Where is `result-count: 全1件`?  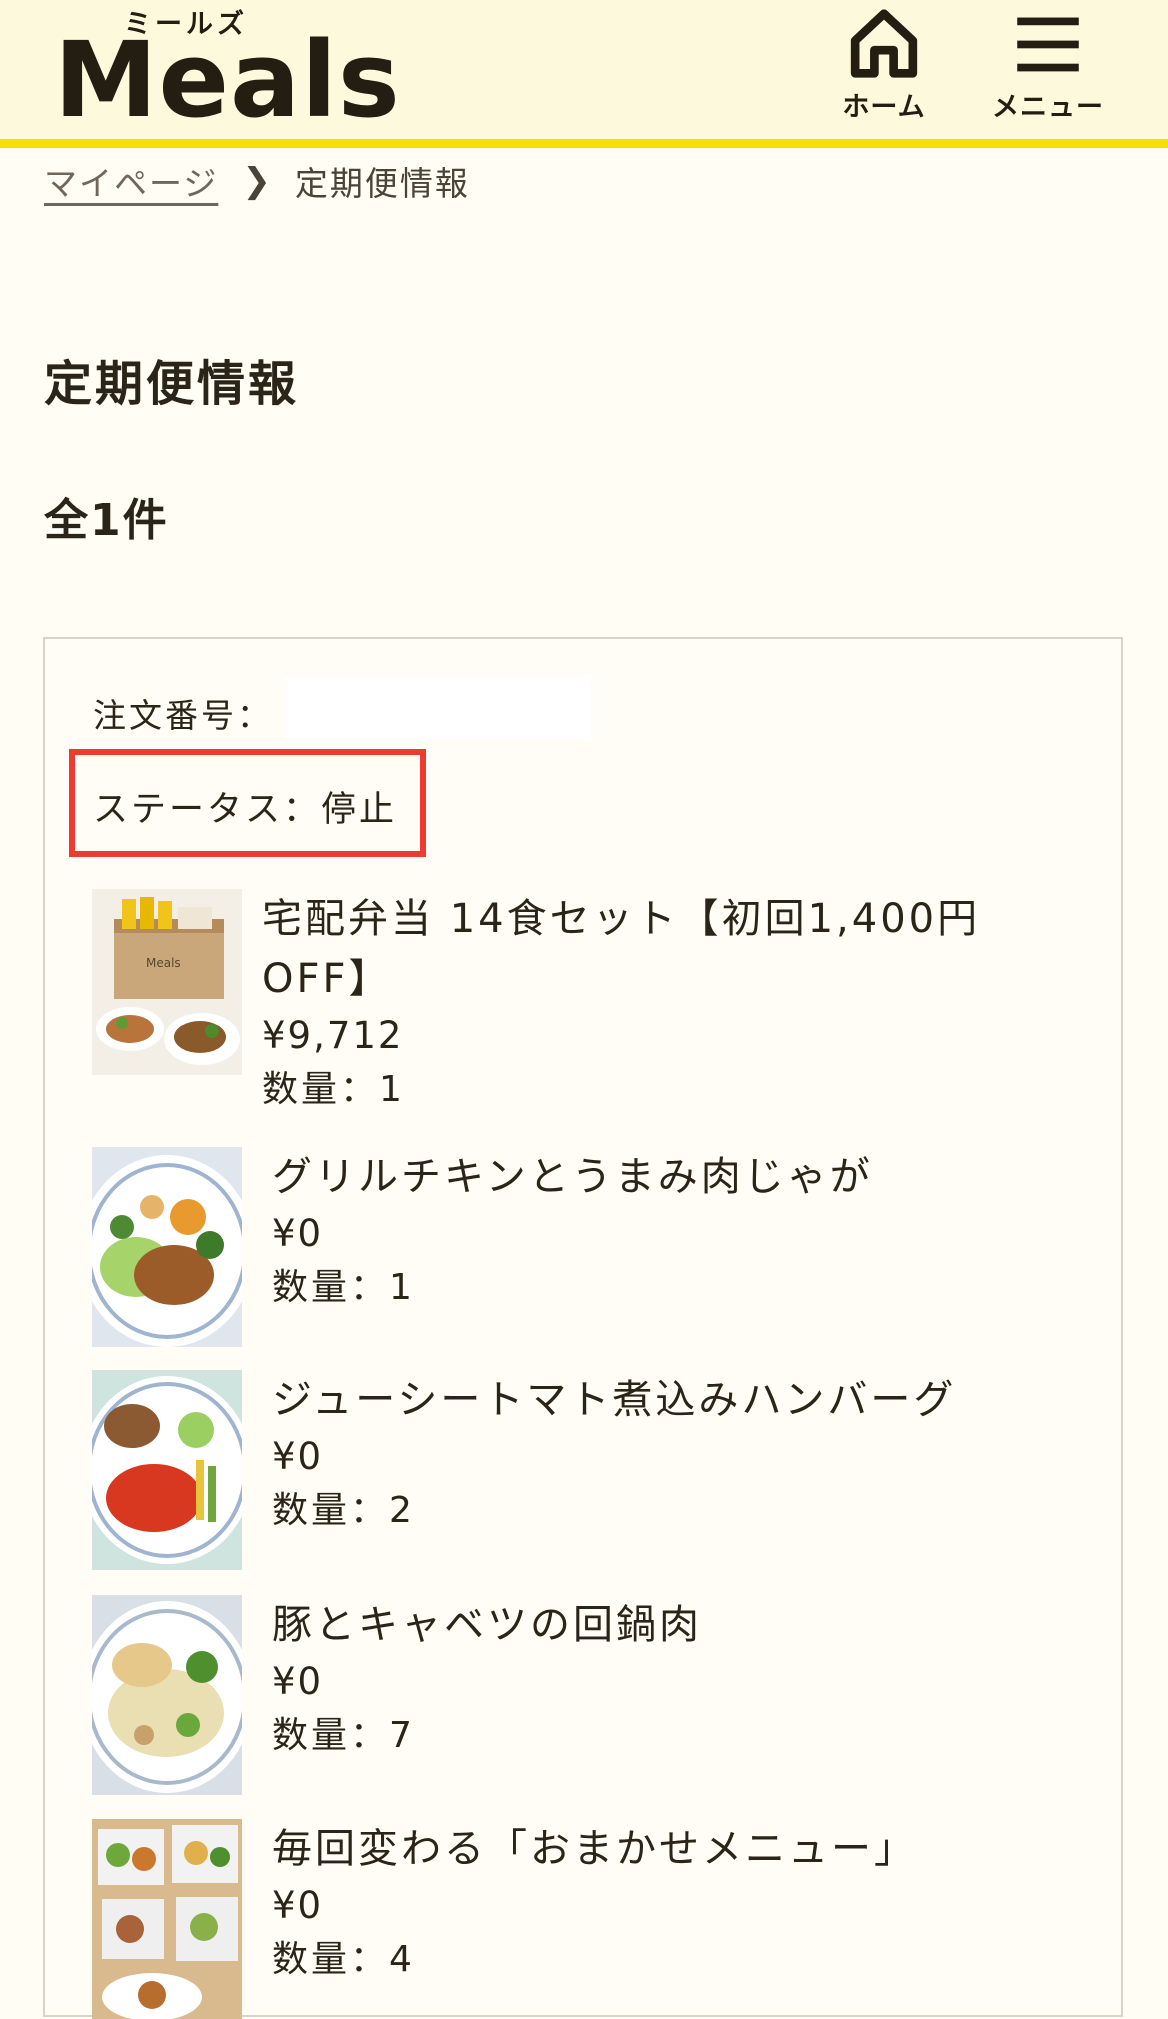 result-count: 全1件 is located at coordinates (106, 520).